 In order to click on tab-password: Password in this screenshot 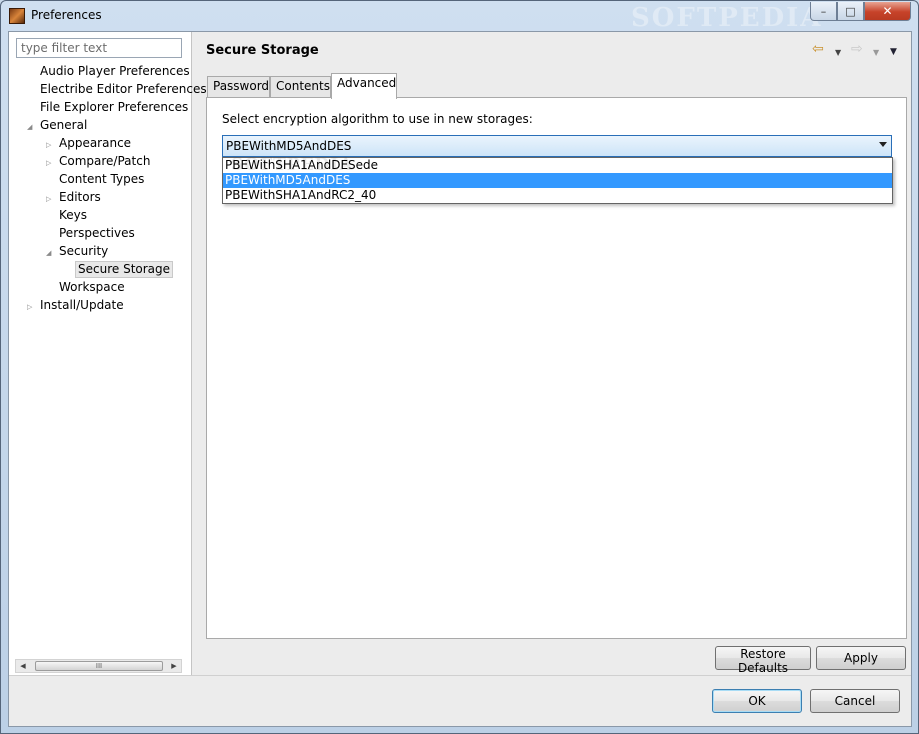, I will do `click(238, 86)`.